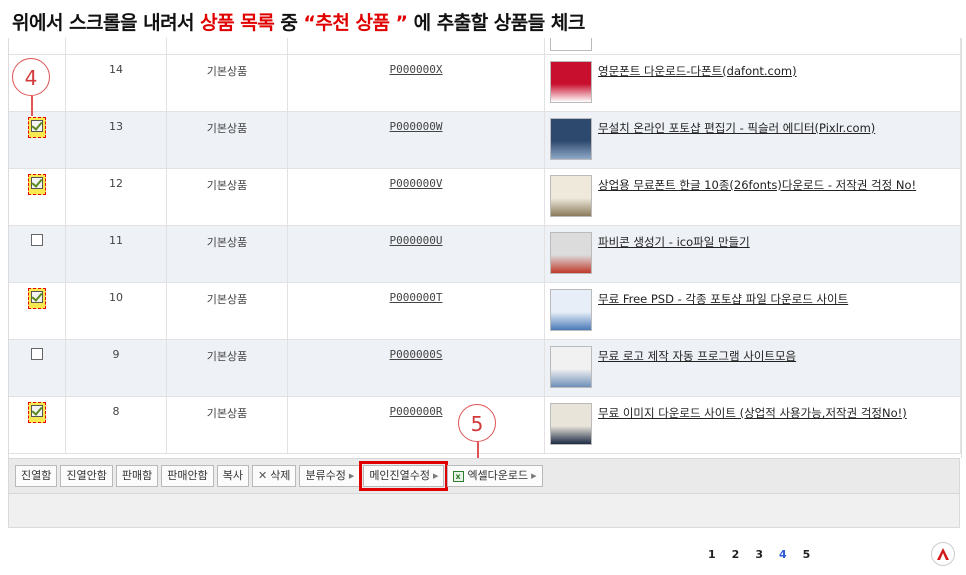  Describe the element at coordinates (485, 83) in the screenshot. I see `table-row: 14 기본상품 P000000X 영문폰트 다운로드-다폰트(dafont.com)` at that location.